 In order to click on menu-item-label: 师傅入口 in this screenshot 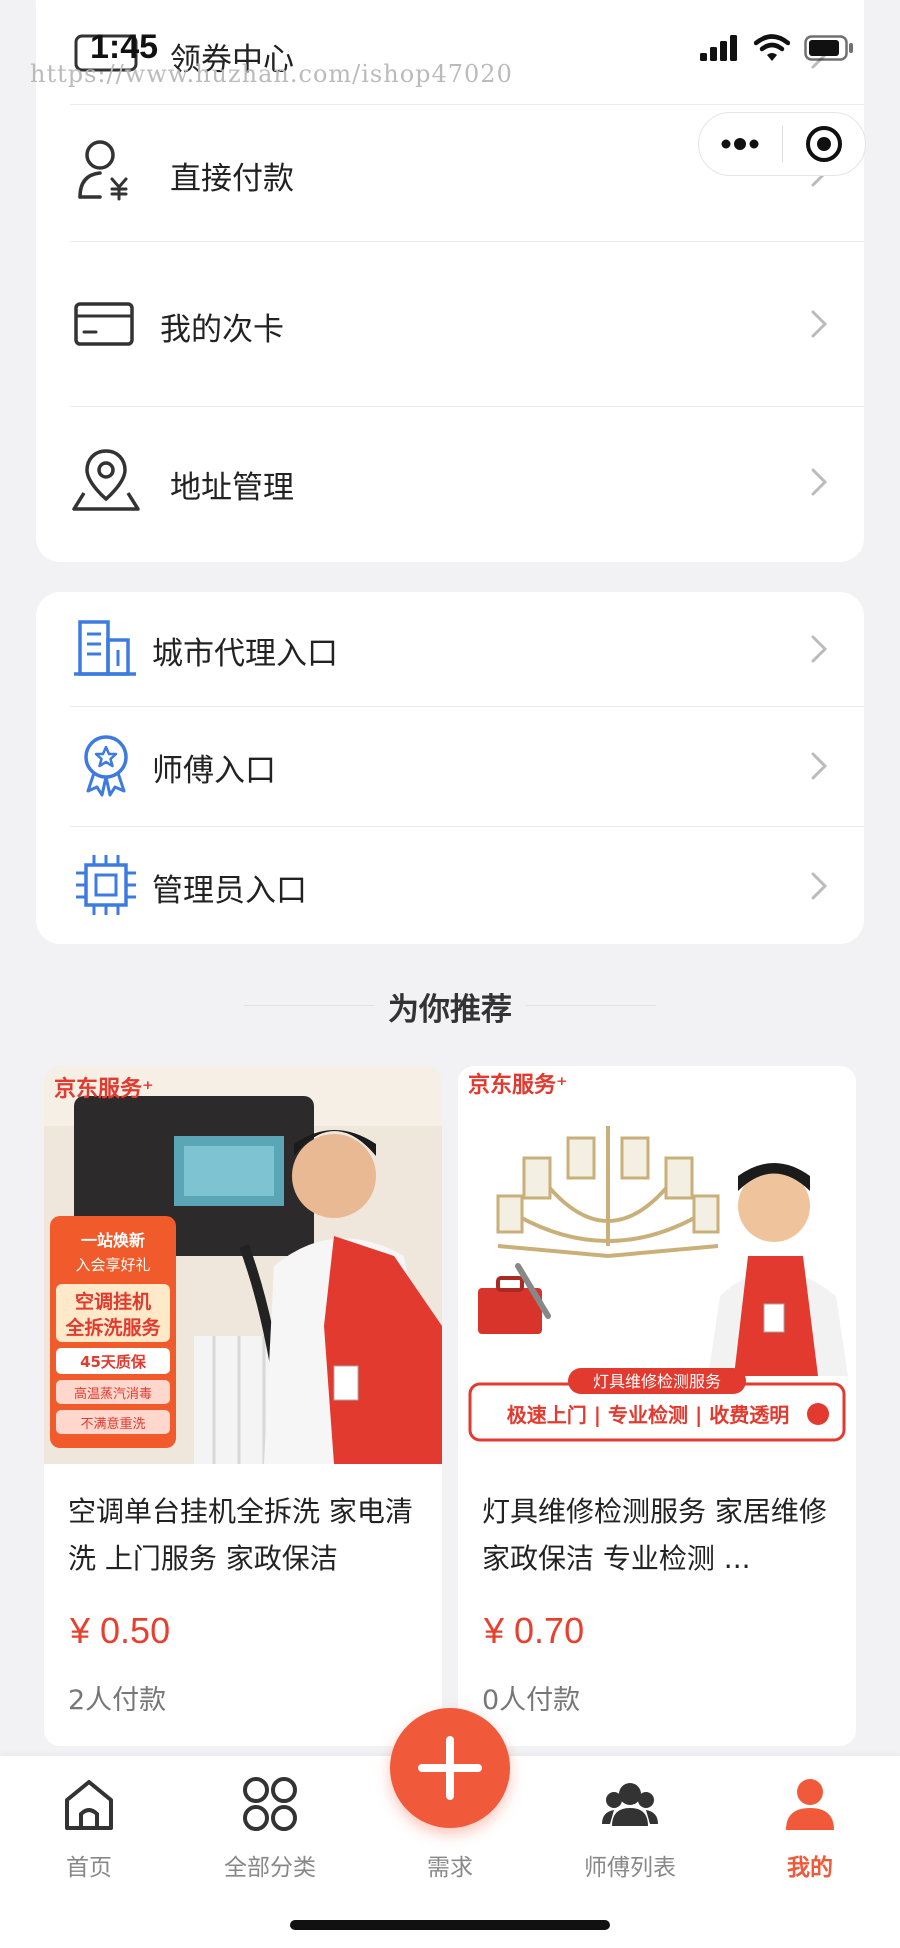, I will do `click(214, 771)`.